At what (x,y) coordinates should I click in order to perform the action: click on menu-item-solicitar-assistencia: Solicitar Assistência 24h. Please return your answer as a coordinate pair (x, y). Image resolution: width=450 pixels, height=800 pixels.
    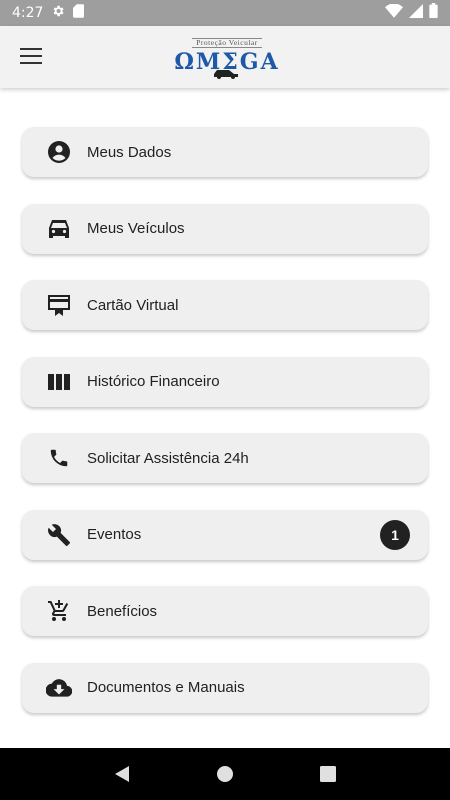
    Looking at the image, I should click on (225, 458).